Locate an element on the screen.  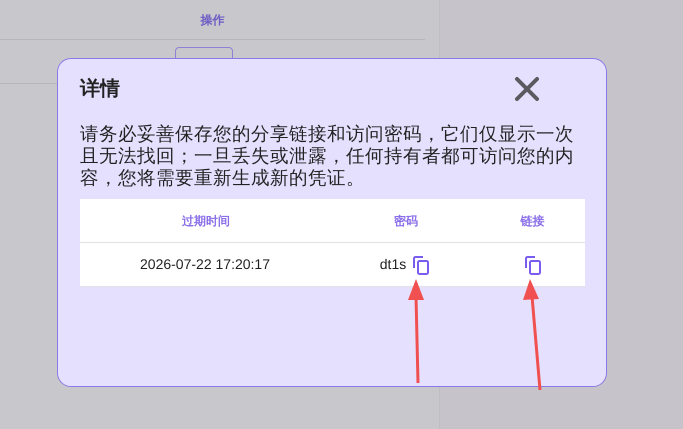
column-header: 过期时间 is located at coordinates (206, 221).